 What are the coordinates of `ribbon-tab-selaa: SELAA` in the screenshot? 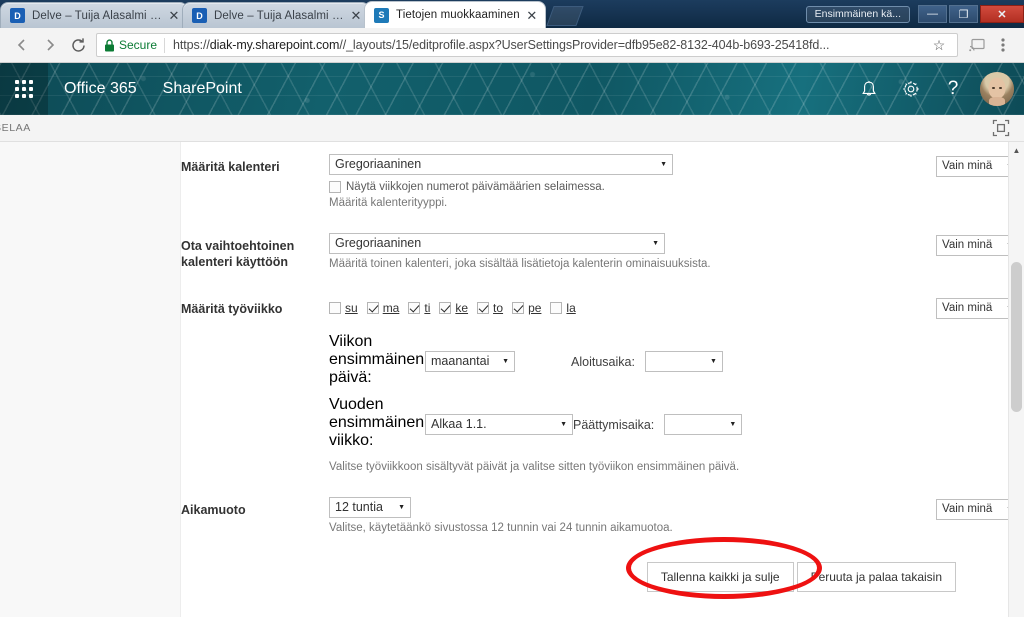 It's located at (15, 128).